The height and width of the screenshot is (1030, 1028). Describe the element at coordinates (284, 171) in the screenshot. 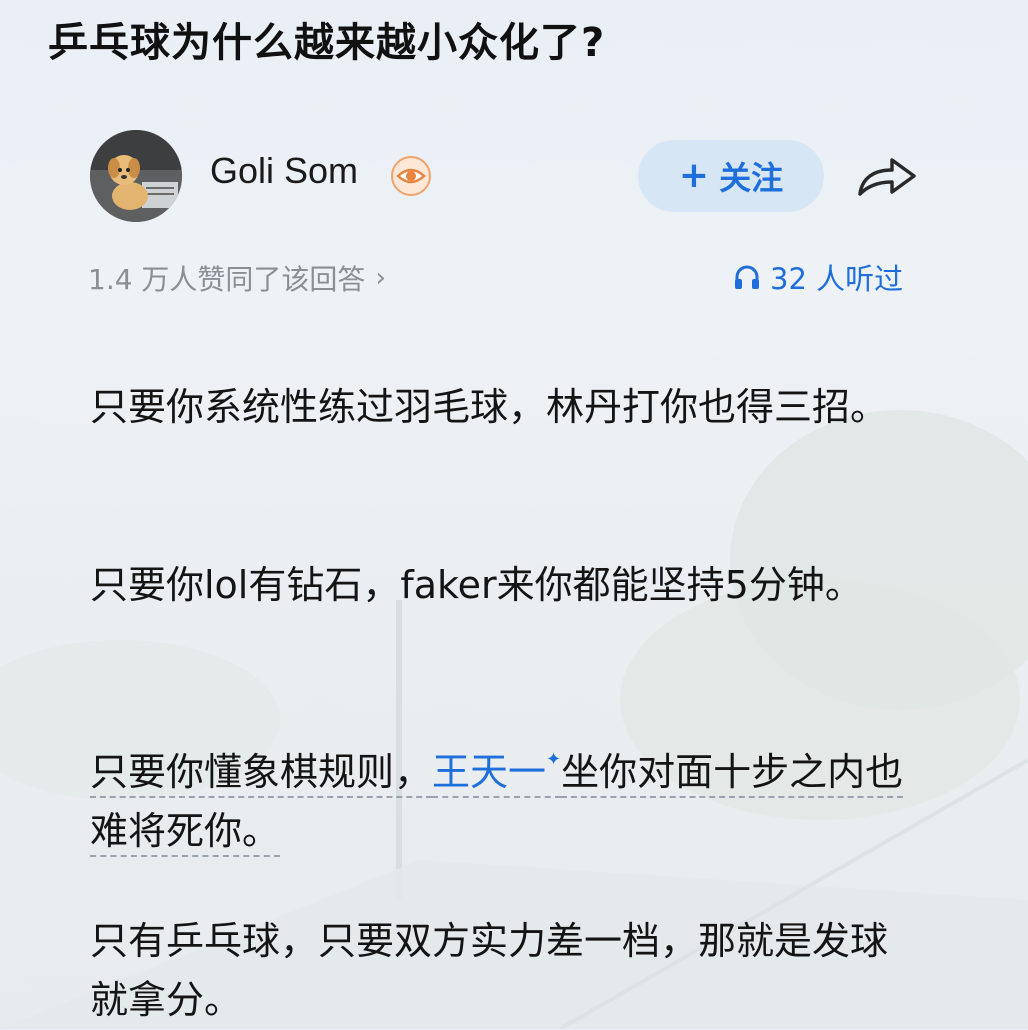

I see `author-name: Goli Som` at that location.